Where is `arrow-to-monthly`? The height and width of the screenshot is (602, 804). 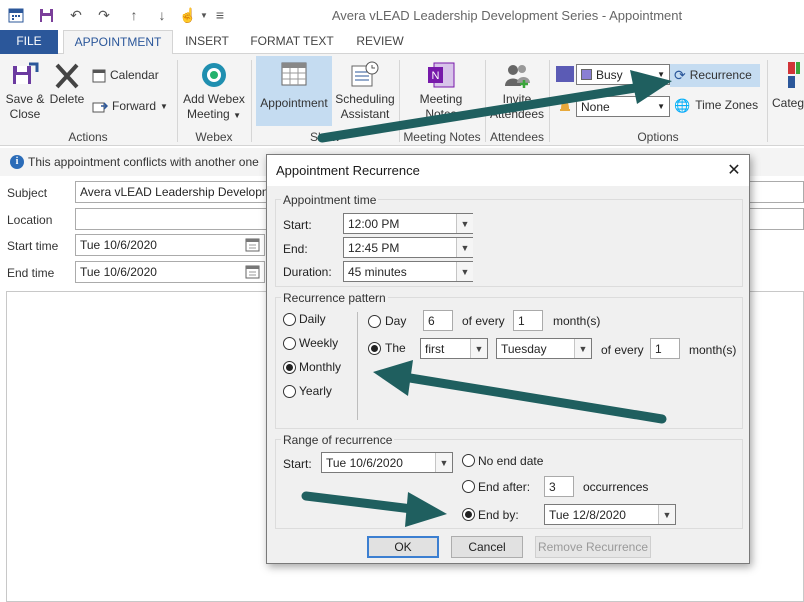
arrow-to-monthly is located at coordinates (520, 392).